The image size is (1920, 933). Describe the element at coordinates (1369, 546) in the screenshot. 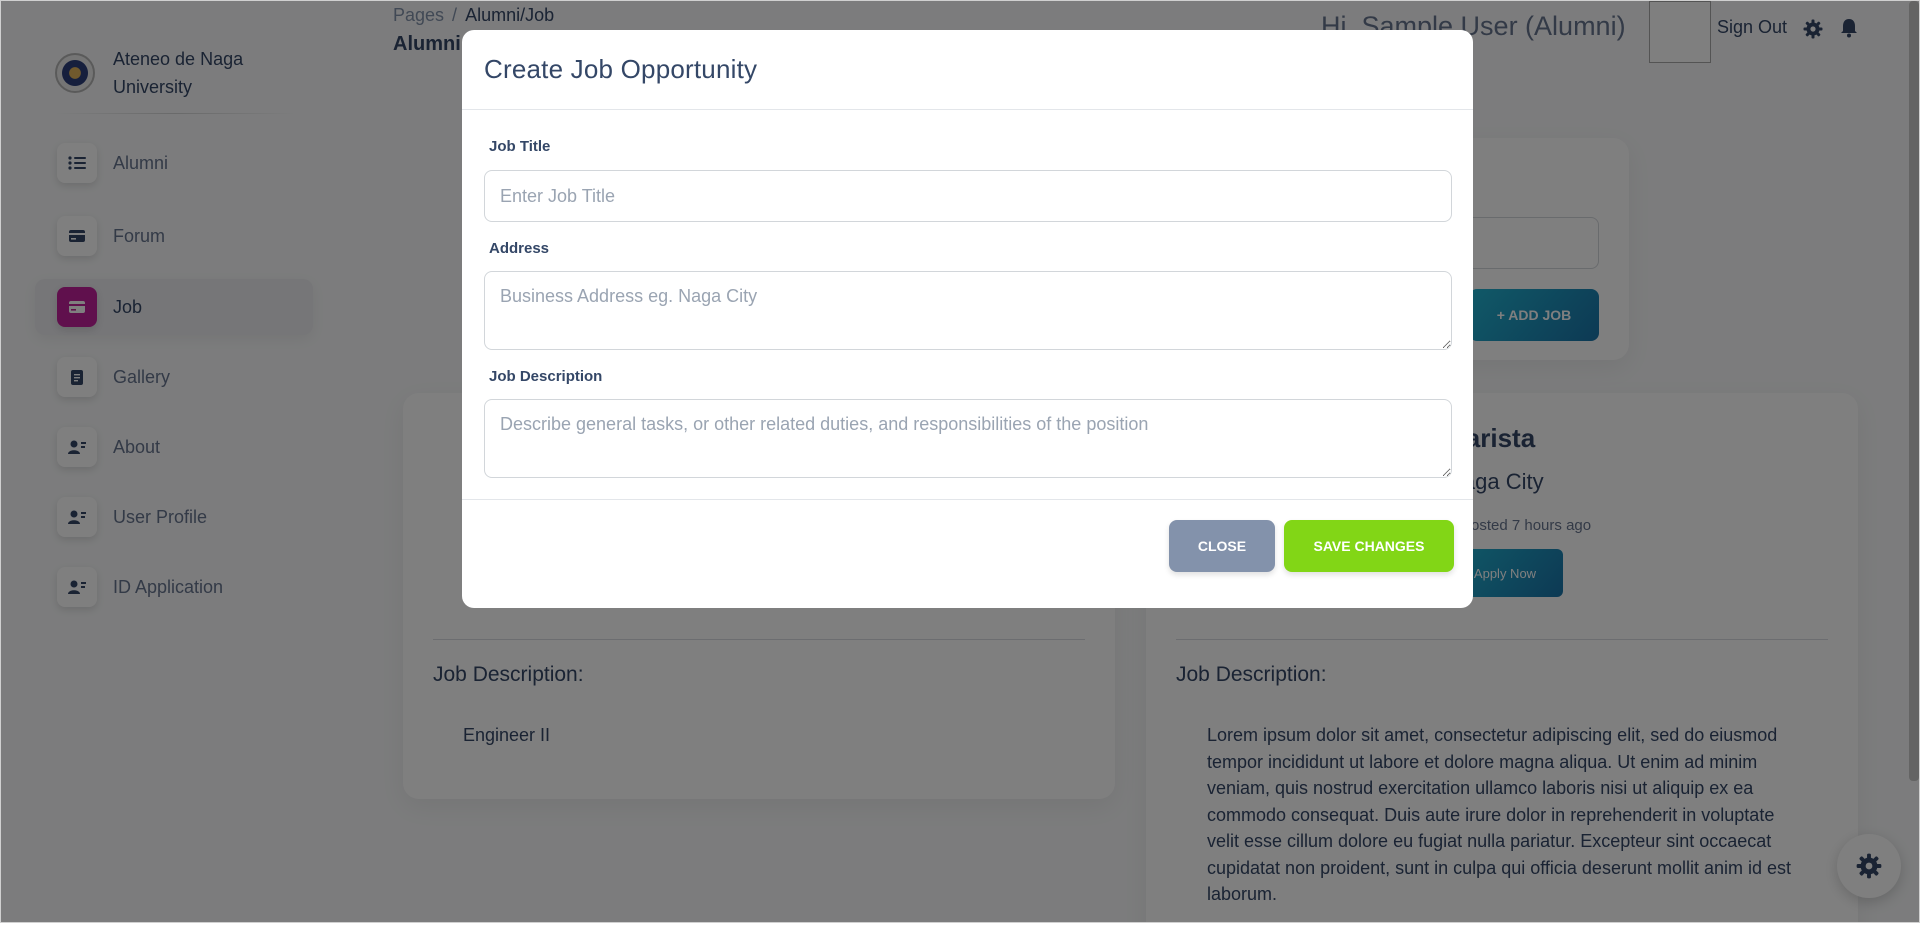

I see `save-changes-button: SAVE CHANGES` at that location.